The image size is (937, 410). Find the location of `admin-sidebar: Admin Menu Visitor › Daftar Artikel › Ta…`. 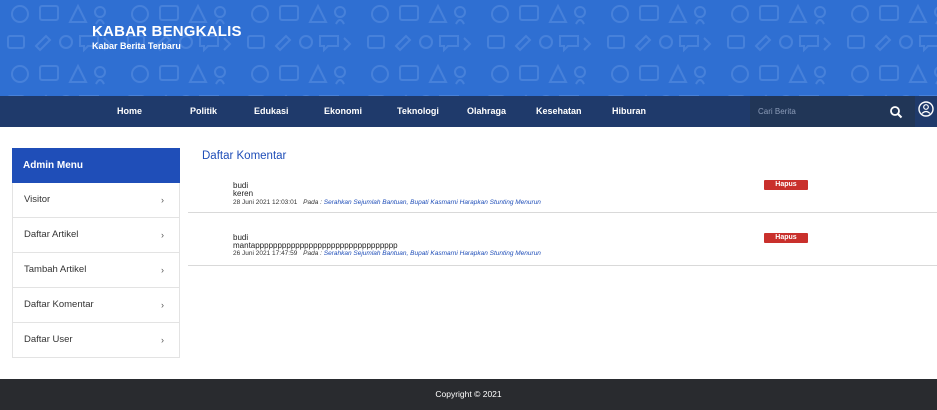

admin-sidebar: Admin Menu Visitor › Daftar Artikel › Ta… is located at coordinates (96, 253).